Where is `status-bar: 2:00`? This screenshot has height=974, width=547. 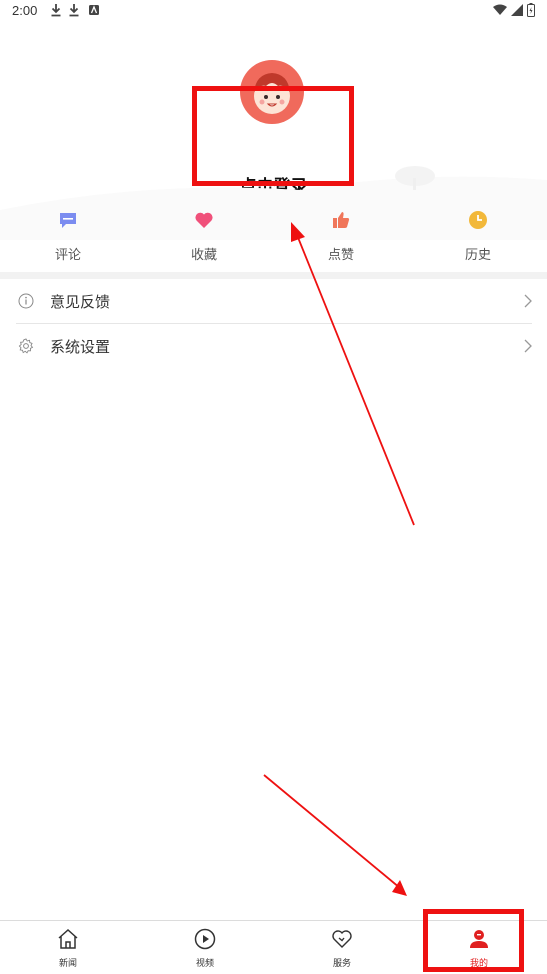 status-bar: 2:00 is located at coordinates (273, 12).